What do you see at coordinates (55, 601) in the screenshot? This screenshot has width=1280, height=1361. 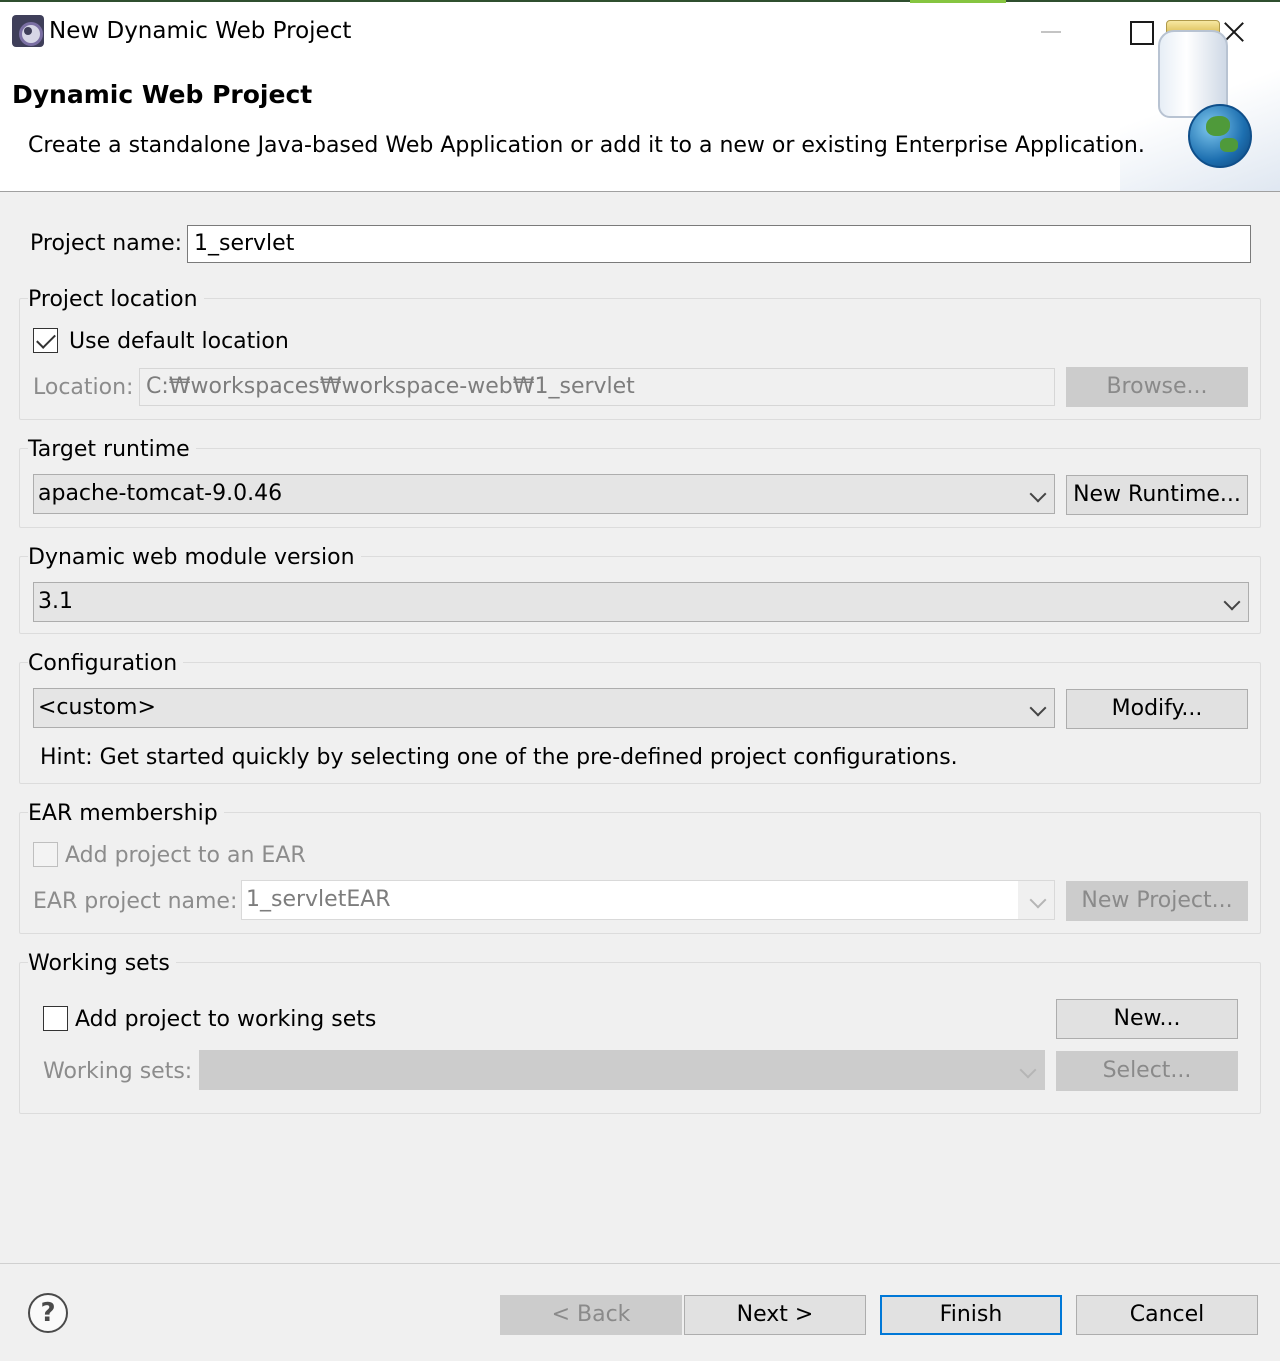 I see `module-version-value: 3.1` at bounding box center [55, 601].